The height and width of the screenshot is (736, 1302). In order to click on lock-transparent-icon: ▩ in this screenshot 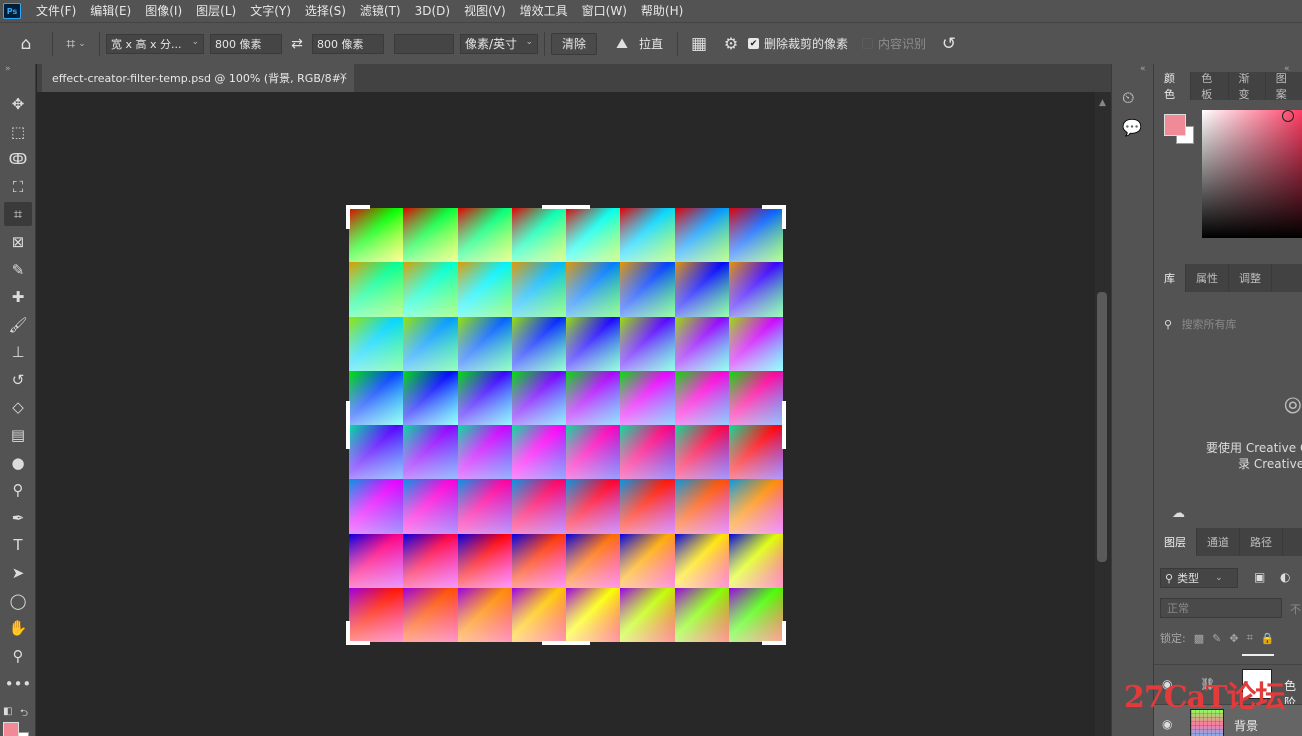, I will do `click(1199, 638)`.